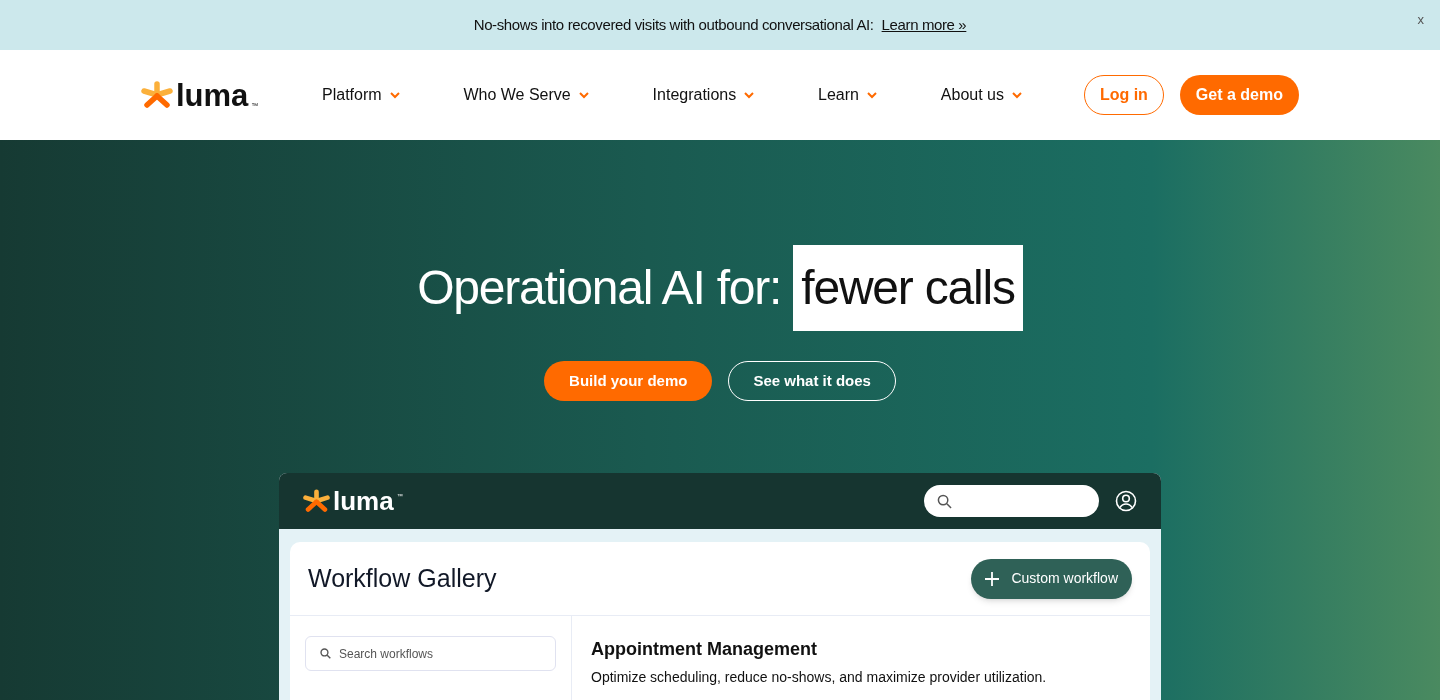  What do you see at coordinates (1420, 20) in the screenshot?
I see `close-button: x` at bounding box center [1420, 20].